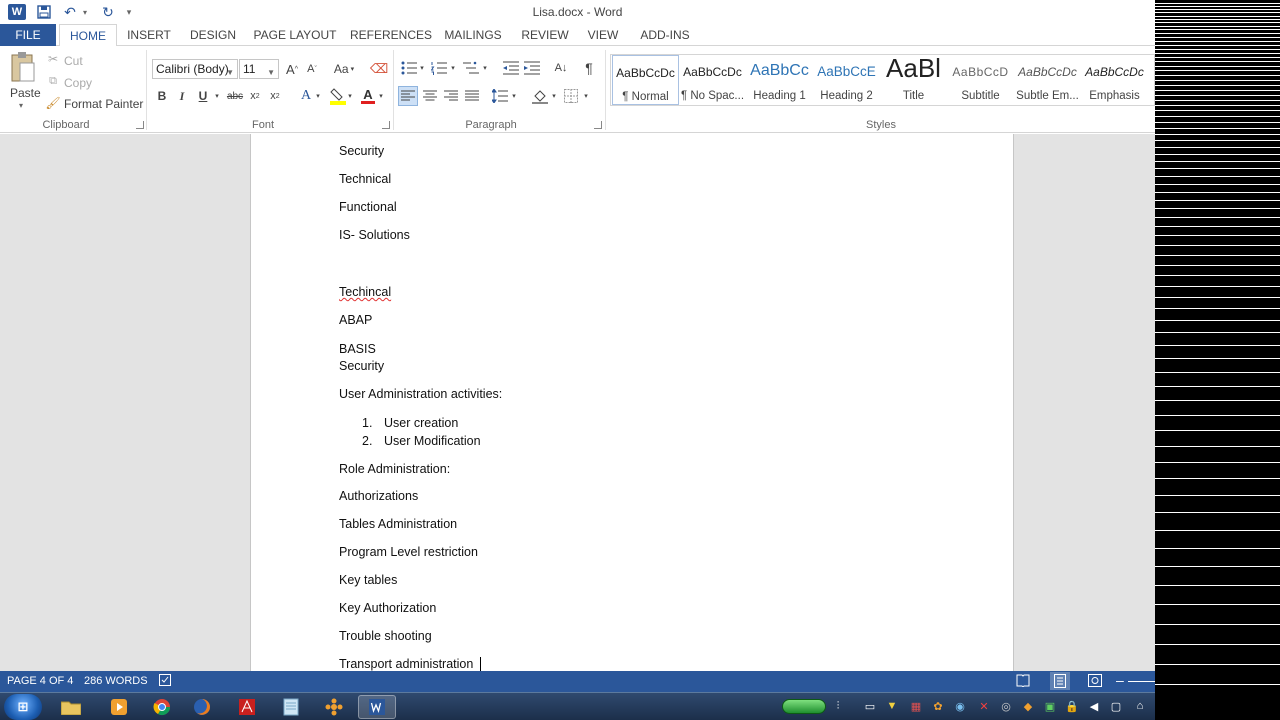 The width and height of the screenshot is (1280, 720). I want to click on align-left-icon, so click(408, 96).